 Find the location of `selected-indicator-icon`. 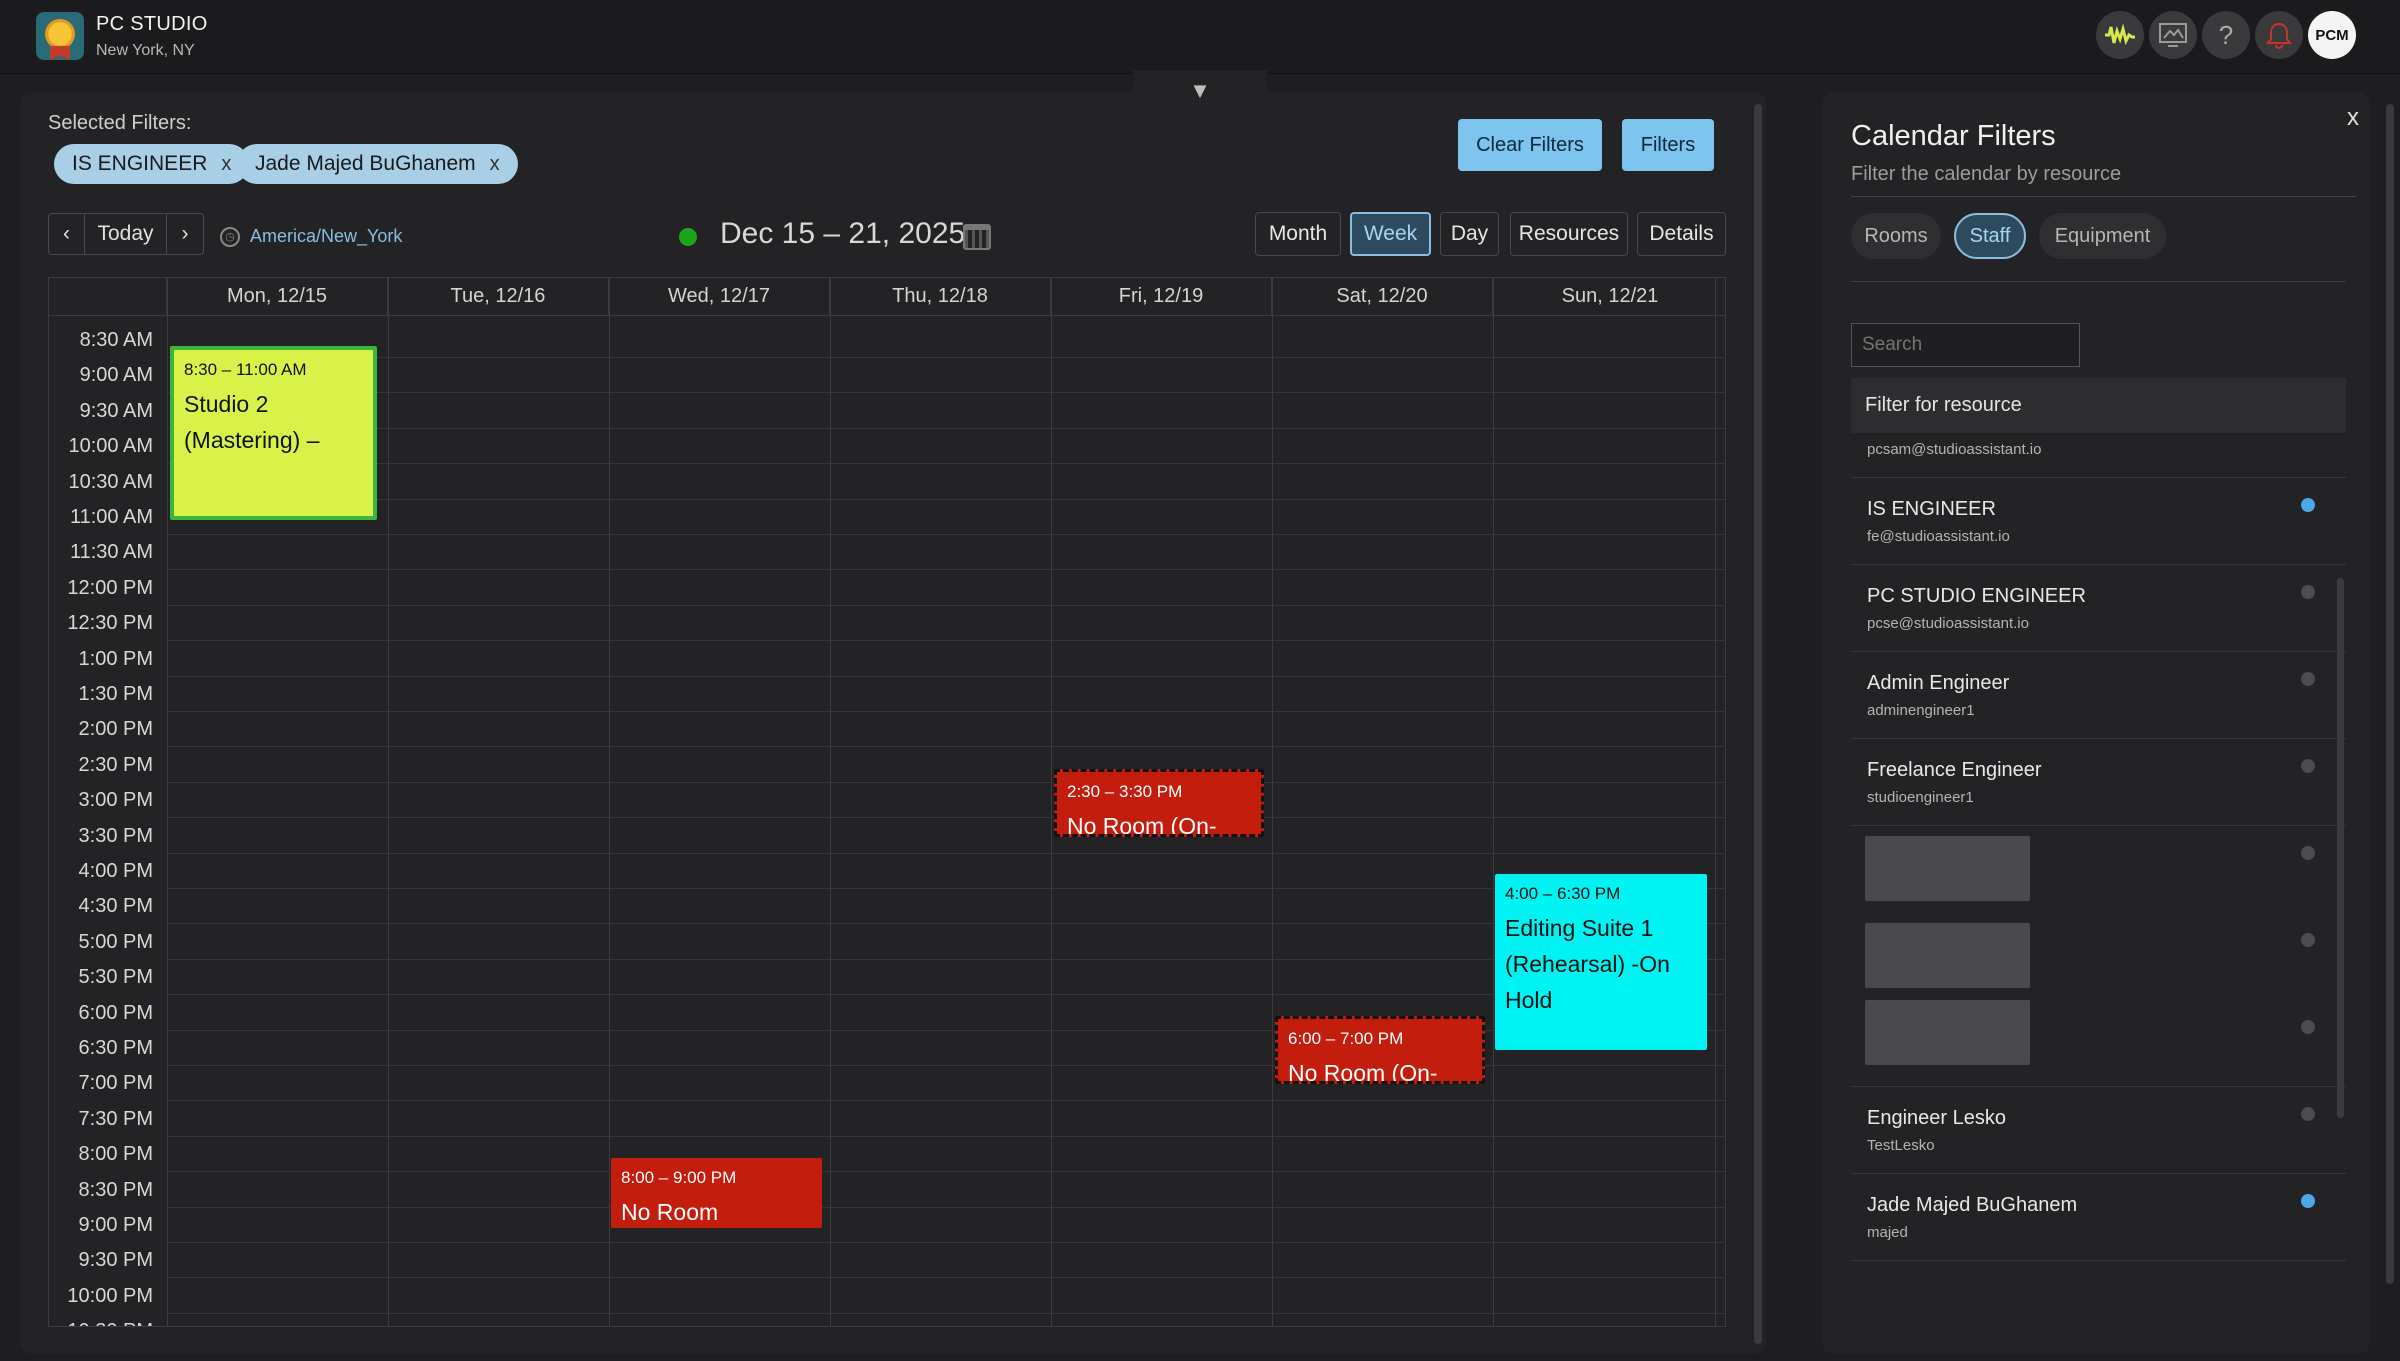

selected-indicator-icon is located at coordinates (2308, 1201).